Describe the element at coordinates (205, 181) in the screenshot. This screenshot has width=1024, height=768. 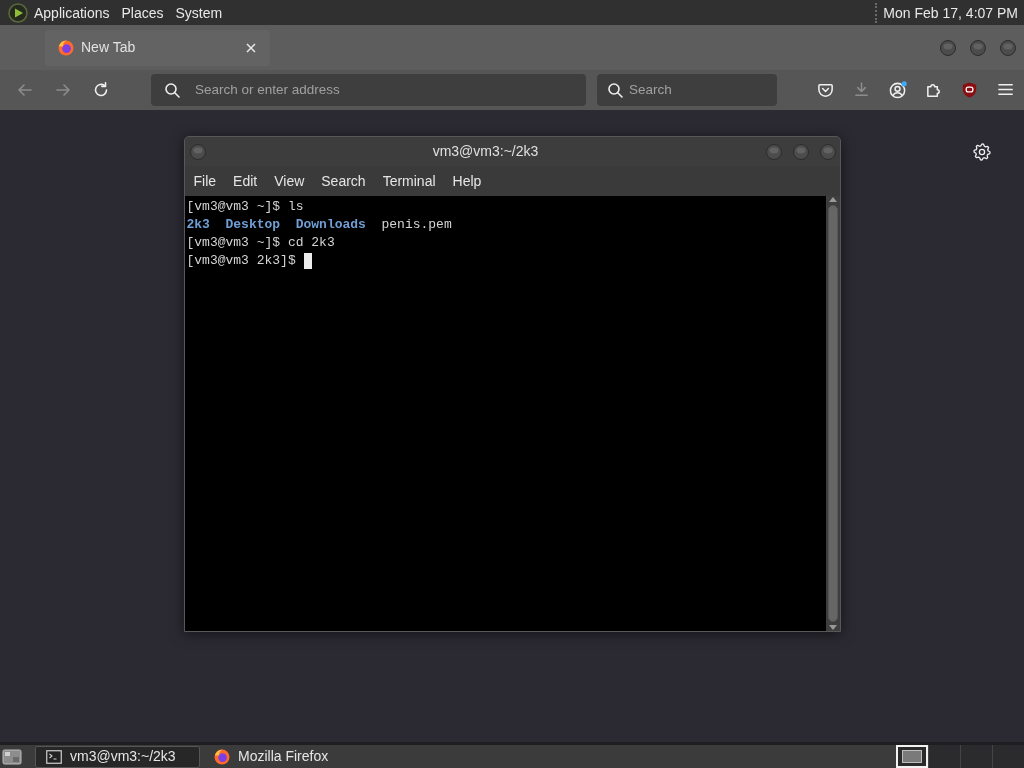
I see `menu-item: File` at that location.